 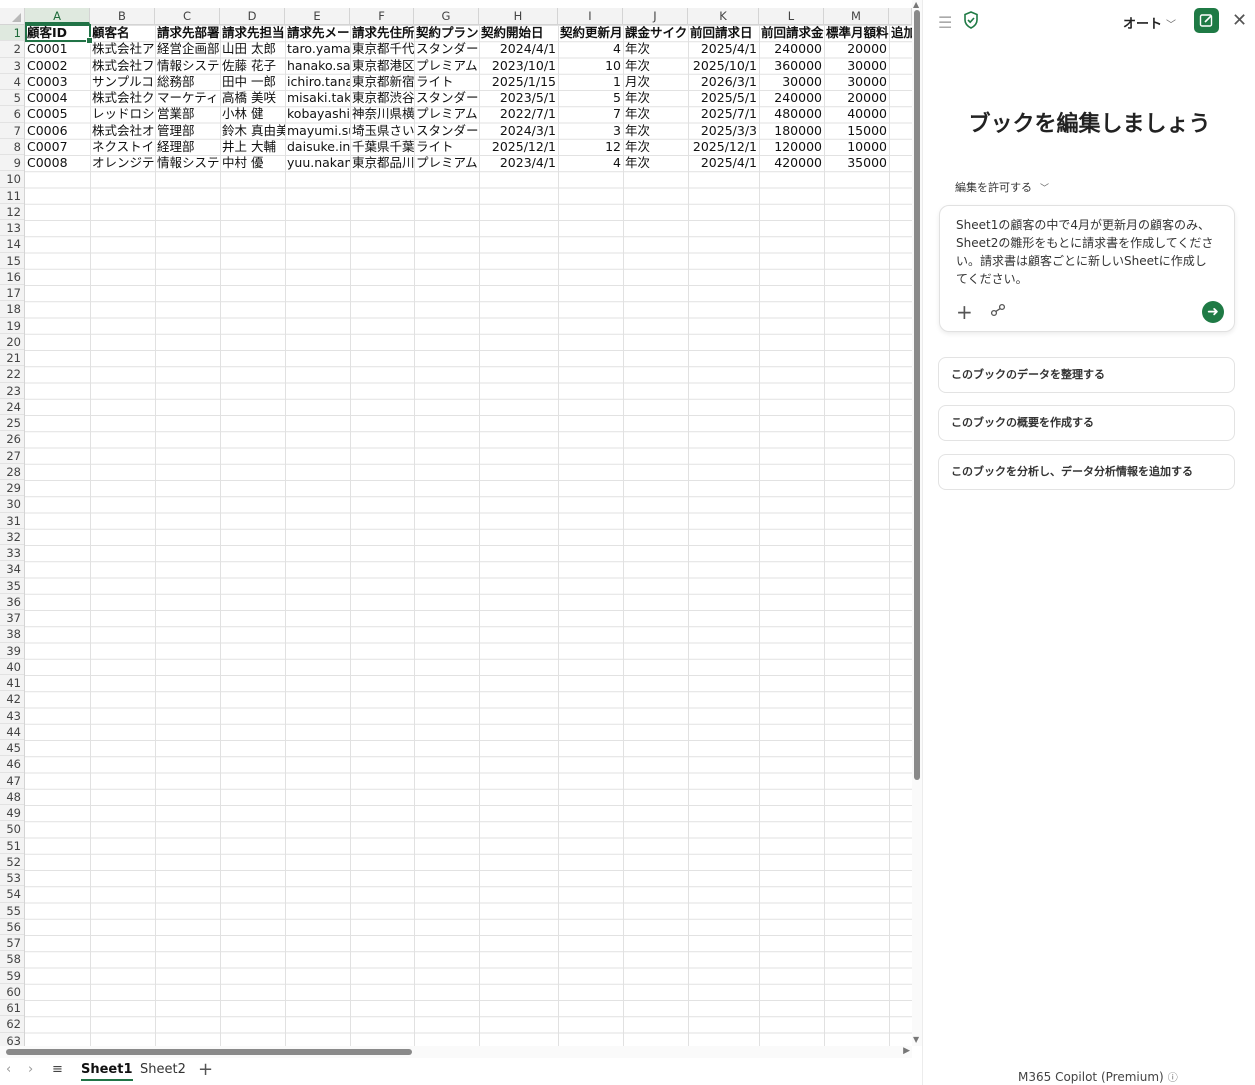 What do you see at coordinates (122, 16) in the screenshot?
I see `column-header-b: B` at bounding box center [122, 16].